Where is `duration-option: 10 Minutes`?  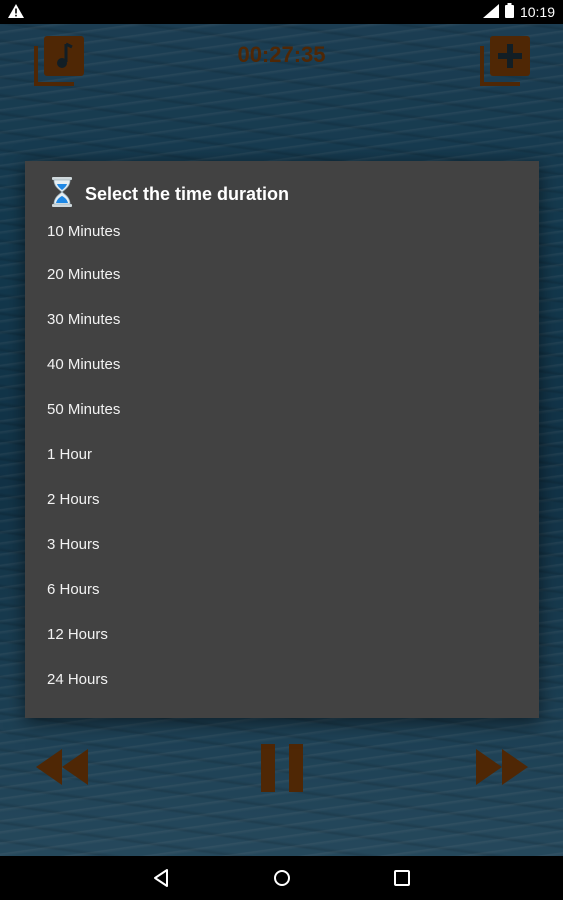
duration-option: 10 Minutes is located at coordinates (282, 231).